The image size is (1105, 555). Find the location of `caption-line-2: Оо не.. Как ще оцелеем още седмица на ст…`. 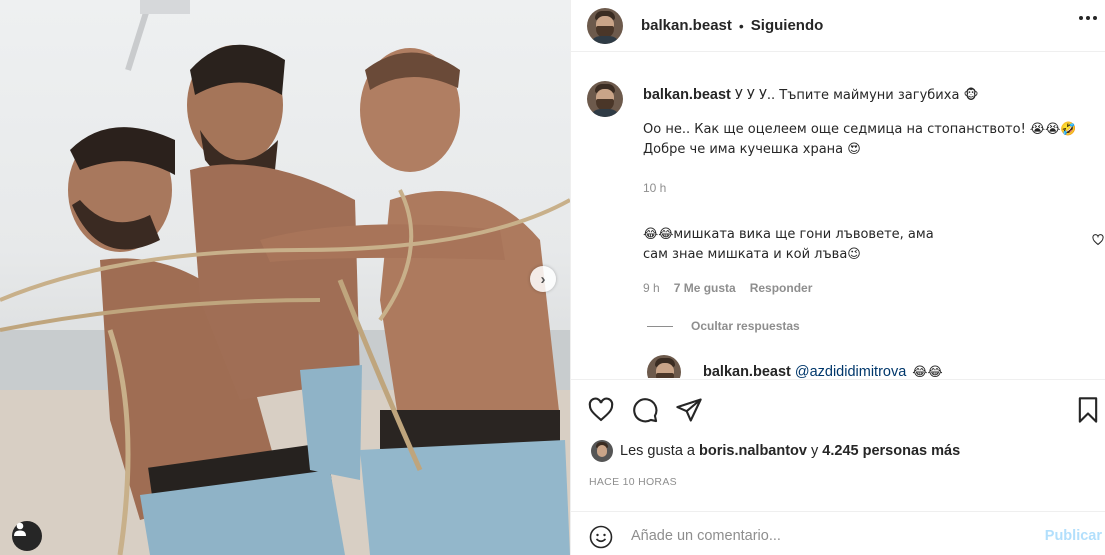

caption-line-2: Оо не.. Как ще оцелеем още седмица на ст… is located at coordinates (860, 129).